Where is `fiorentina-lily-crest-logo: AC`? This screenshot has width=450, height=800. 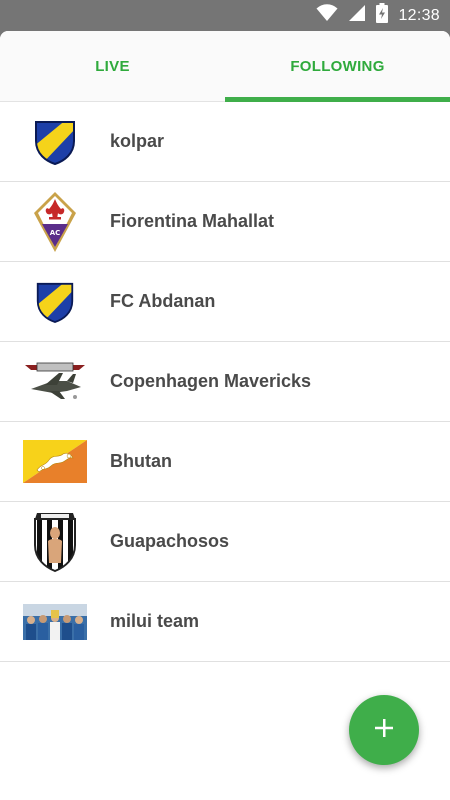 fiorentina-lily-crest-logo: AC is located at coordinates (55, 221).